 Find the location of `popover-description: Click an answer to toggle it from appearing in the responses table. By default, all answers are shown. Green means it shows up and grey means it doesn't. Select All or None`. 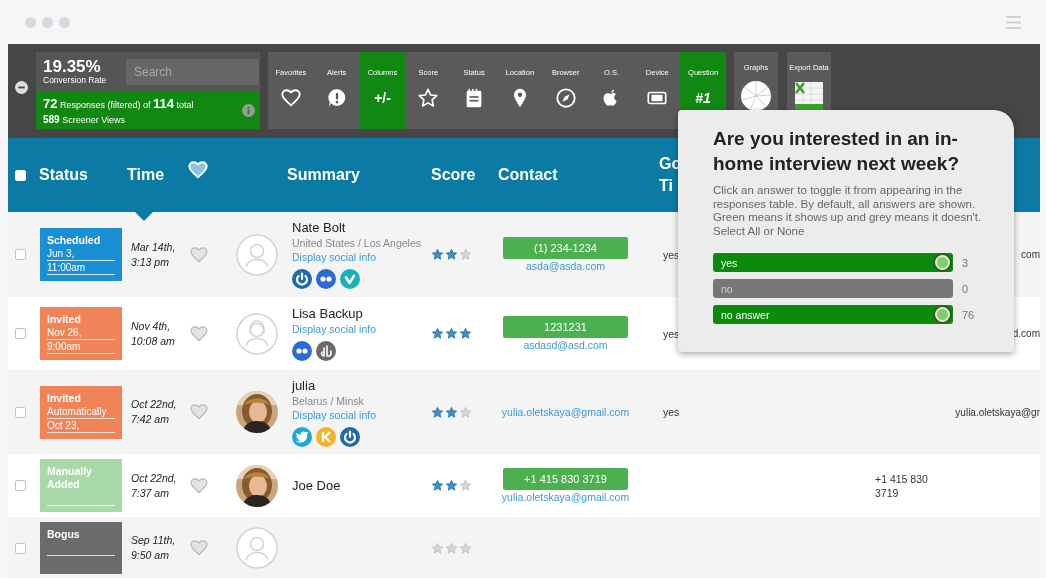

popover-description: Click an answer to toggle it from appearing in the responses table. By default, all answers are shown. Green means it shows up and grey means it doesn't. Select All or None is located at coordinates (848, 211).